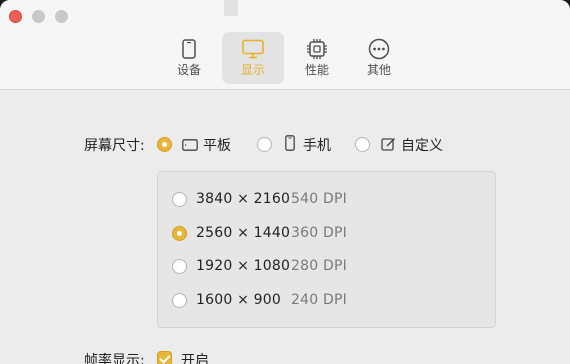 The width and height of the screenshot is (570, 364). I want to click on minimize-button, so click(38, 16).